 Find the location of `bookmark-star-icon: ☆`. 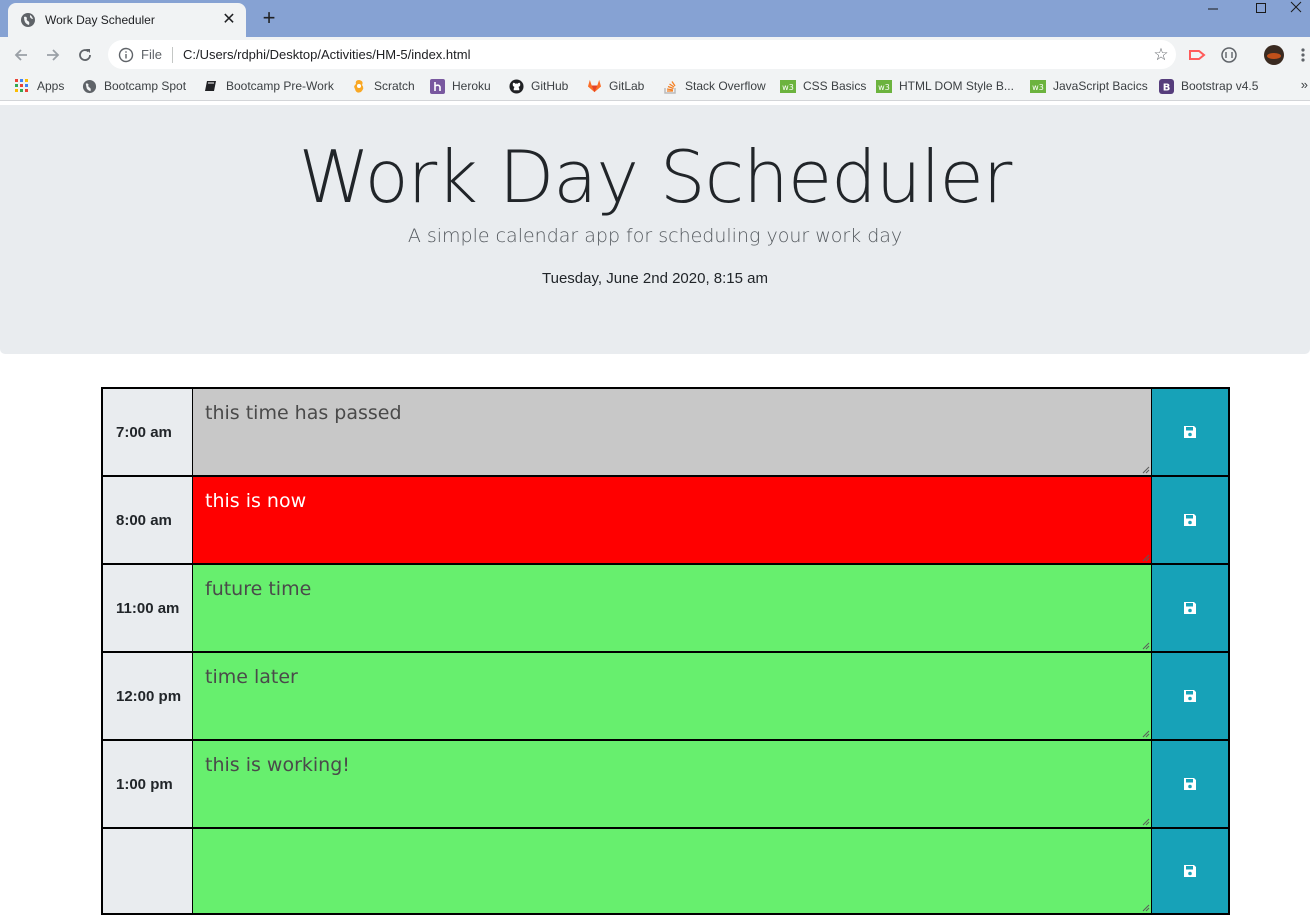

bookmark-star-icon: ☆ is located at coordinates (1161, 55).